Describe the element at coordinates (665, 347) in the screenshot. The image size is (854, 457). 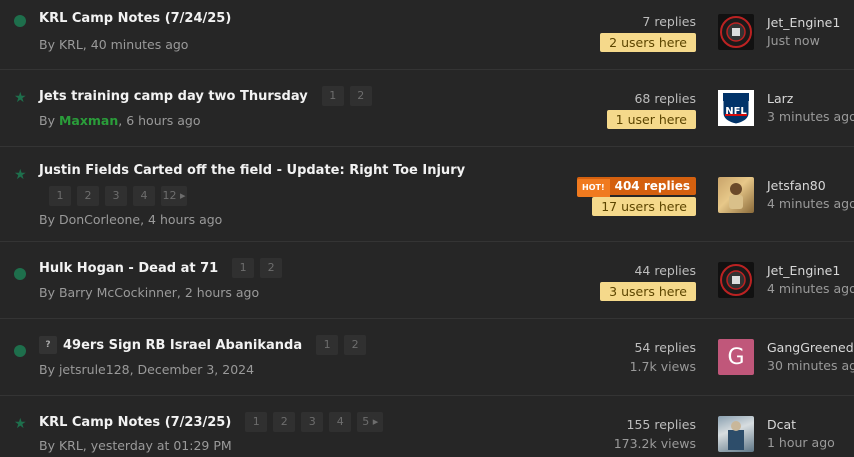
I see `reply-count: 54 replies` at that location.